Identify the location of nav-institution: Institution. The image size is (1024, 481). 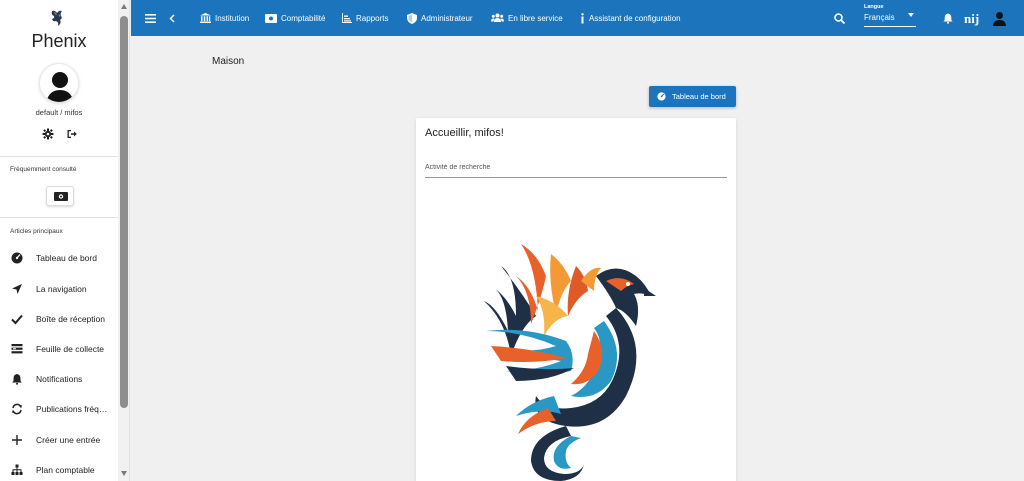
(224, 18).